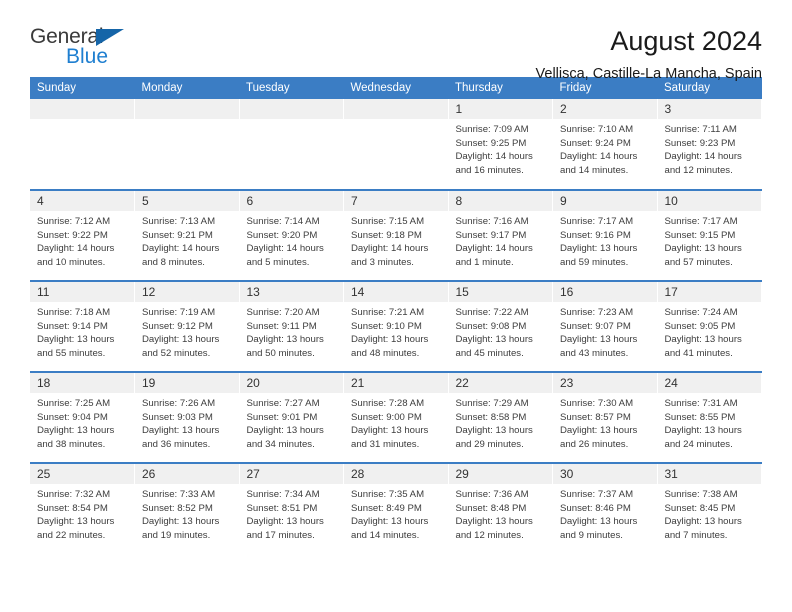 The width and height of the screenshot is (792, 612). What do you see at coordinates (709, 201) in the screenshot?
I see `day-number: 10` at bounding box center [709, 201].